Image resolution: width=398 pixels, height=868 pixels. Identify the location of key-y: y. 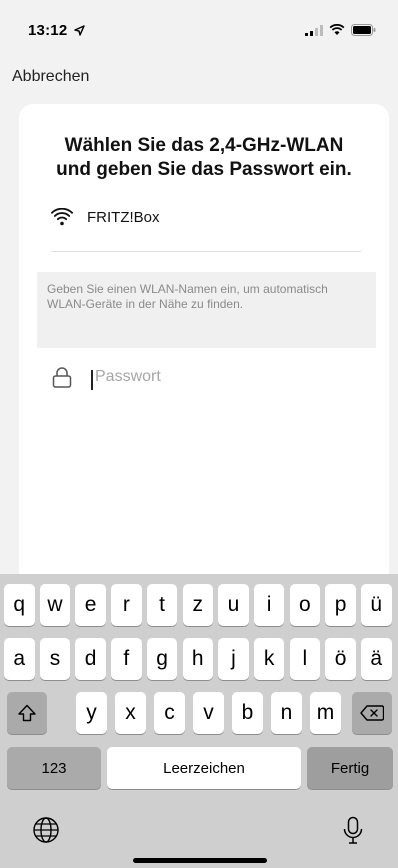
(91, 713).